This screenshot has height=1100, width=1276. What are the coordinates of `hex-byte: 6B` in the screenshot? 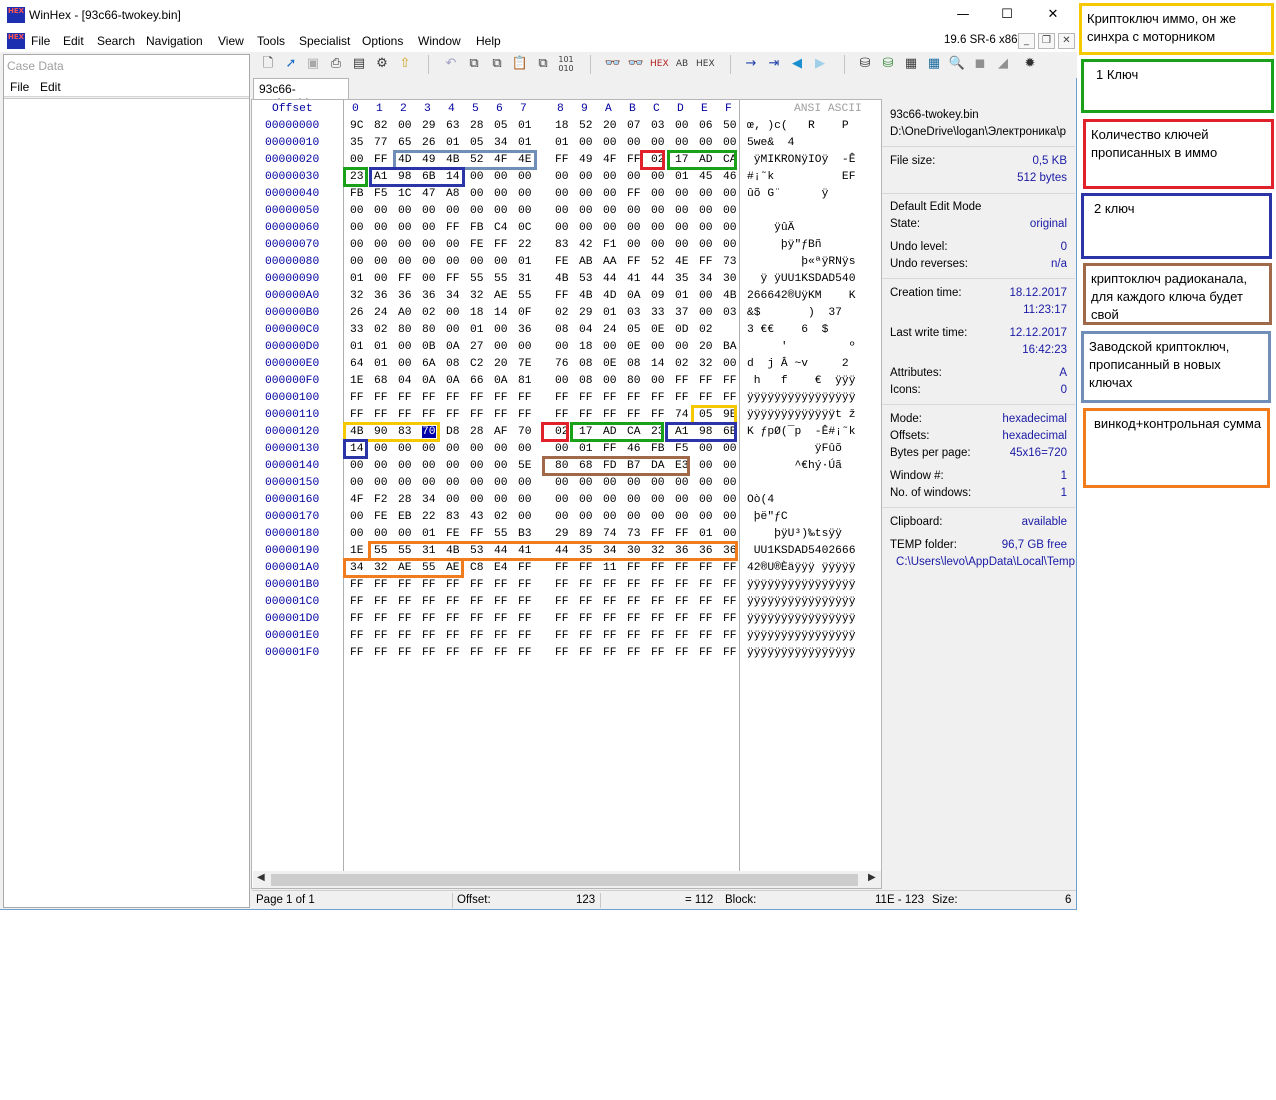 It's located at (730, 432).